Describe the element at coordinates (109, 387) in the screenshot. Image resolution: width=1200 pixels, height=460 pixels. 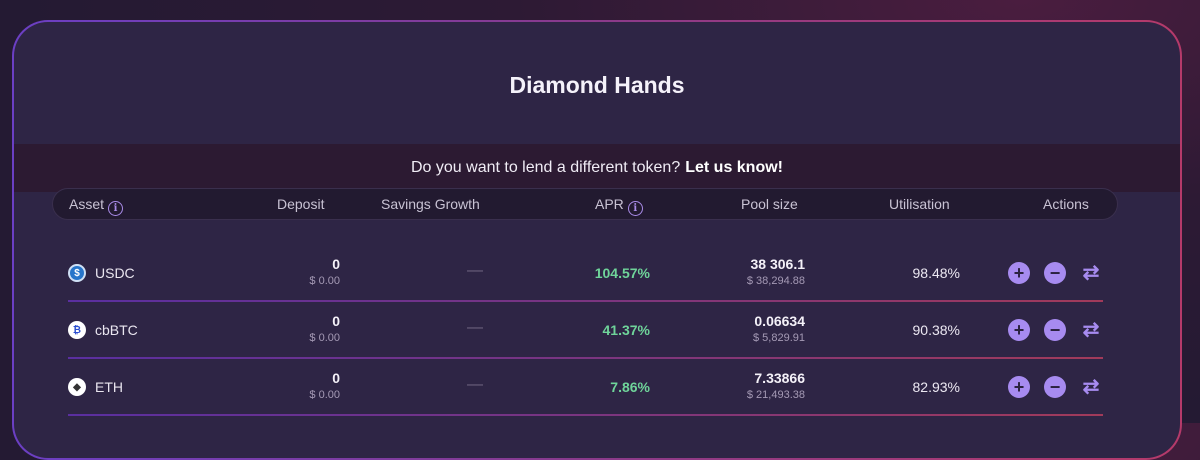
I see `asset-name: ETH` at that location.